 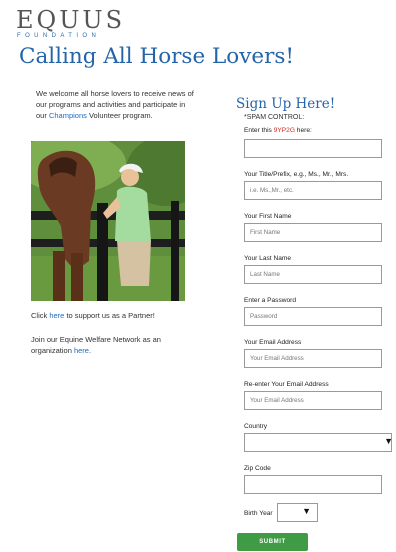 I want to click on network-link: here, so click(x=81, y=350).